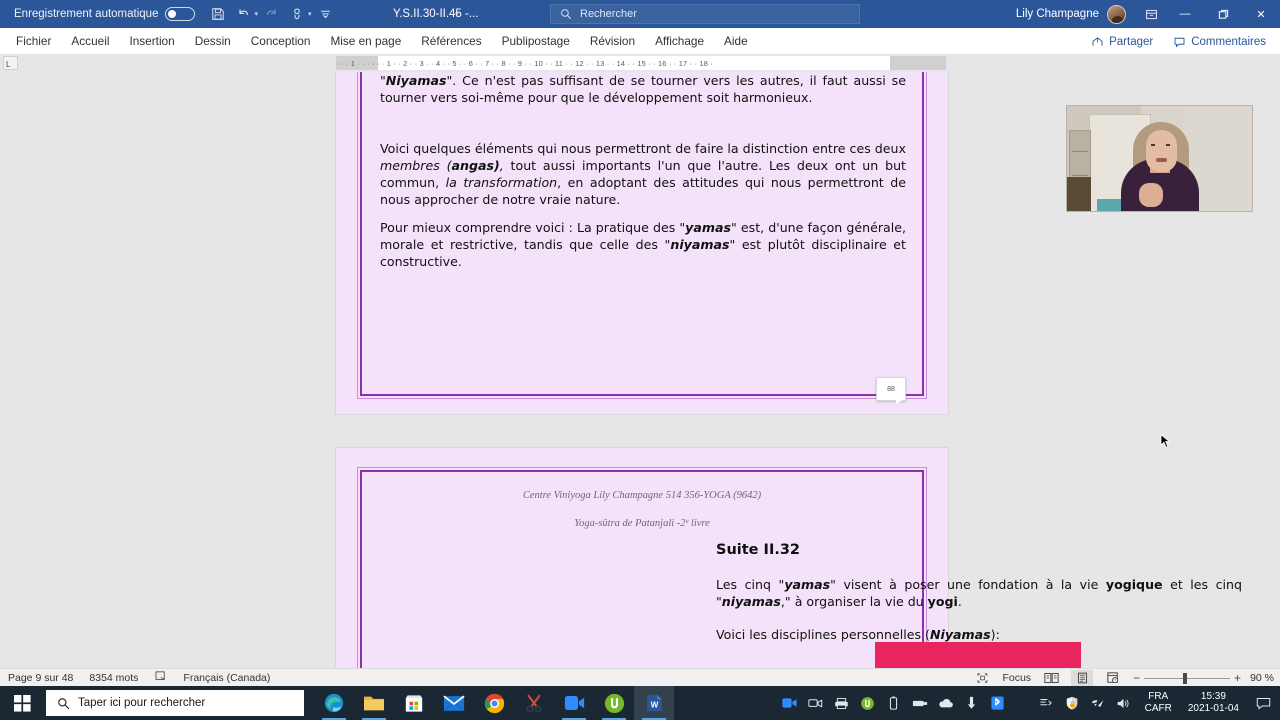 This screenshot has height=720, width=1280. I want to click on redo-icon, so click(272, 14).